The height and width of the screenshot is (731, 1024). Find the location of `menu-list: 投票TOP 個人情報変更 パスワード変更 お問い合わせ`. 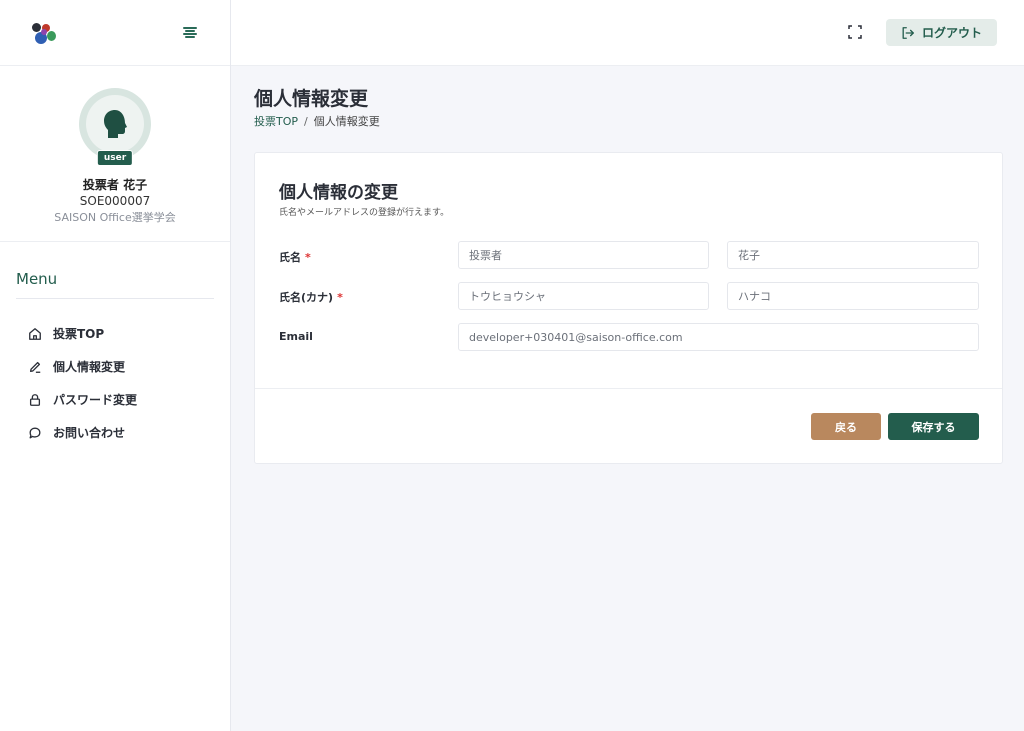

menu-list: 投票TOP 個人情報変更 パスワード変更 お問い合わせ is located at coordinates (115, 383).